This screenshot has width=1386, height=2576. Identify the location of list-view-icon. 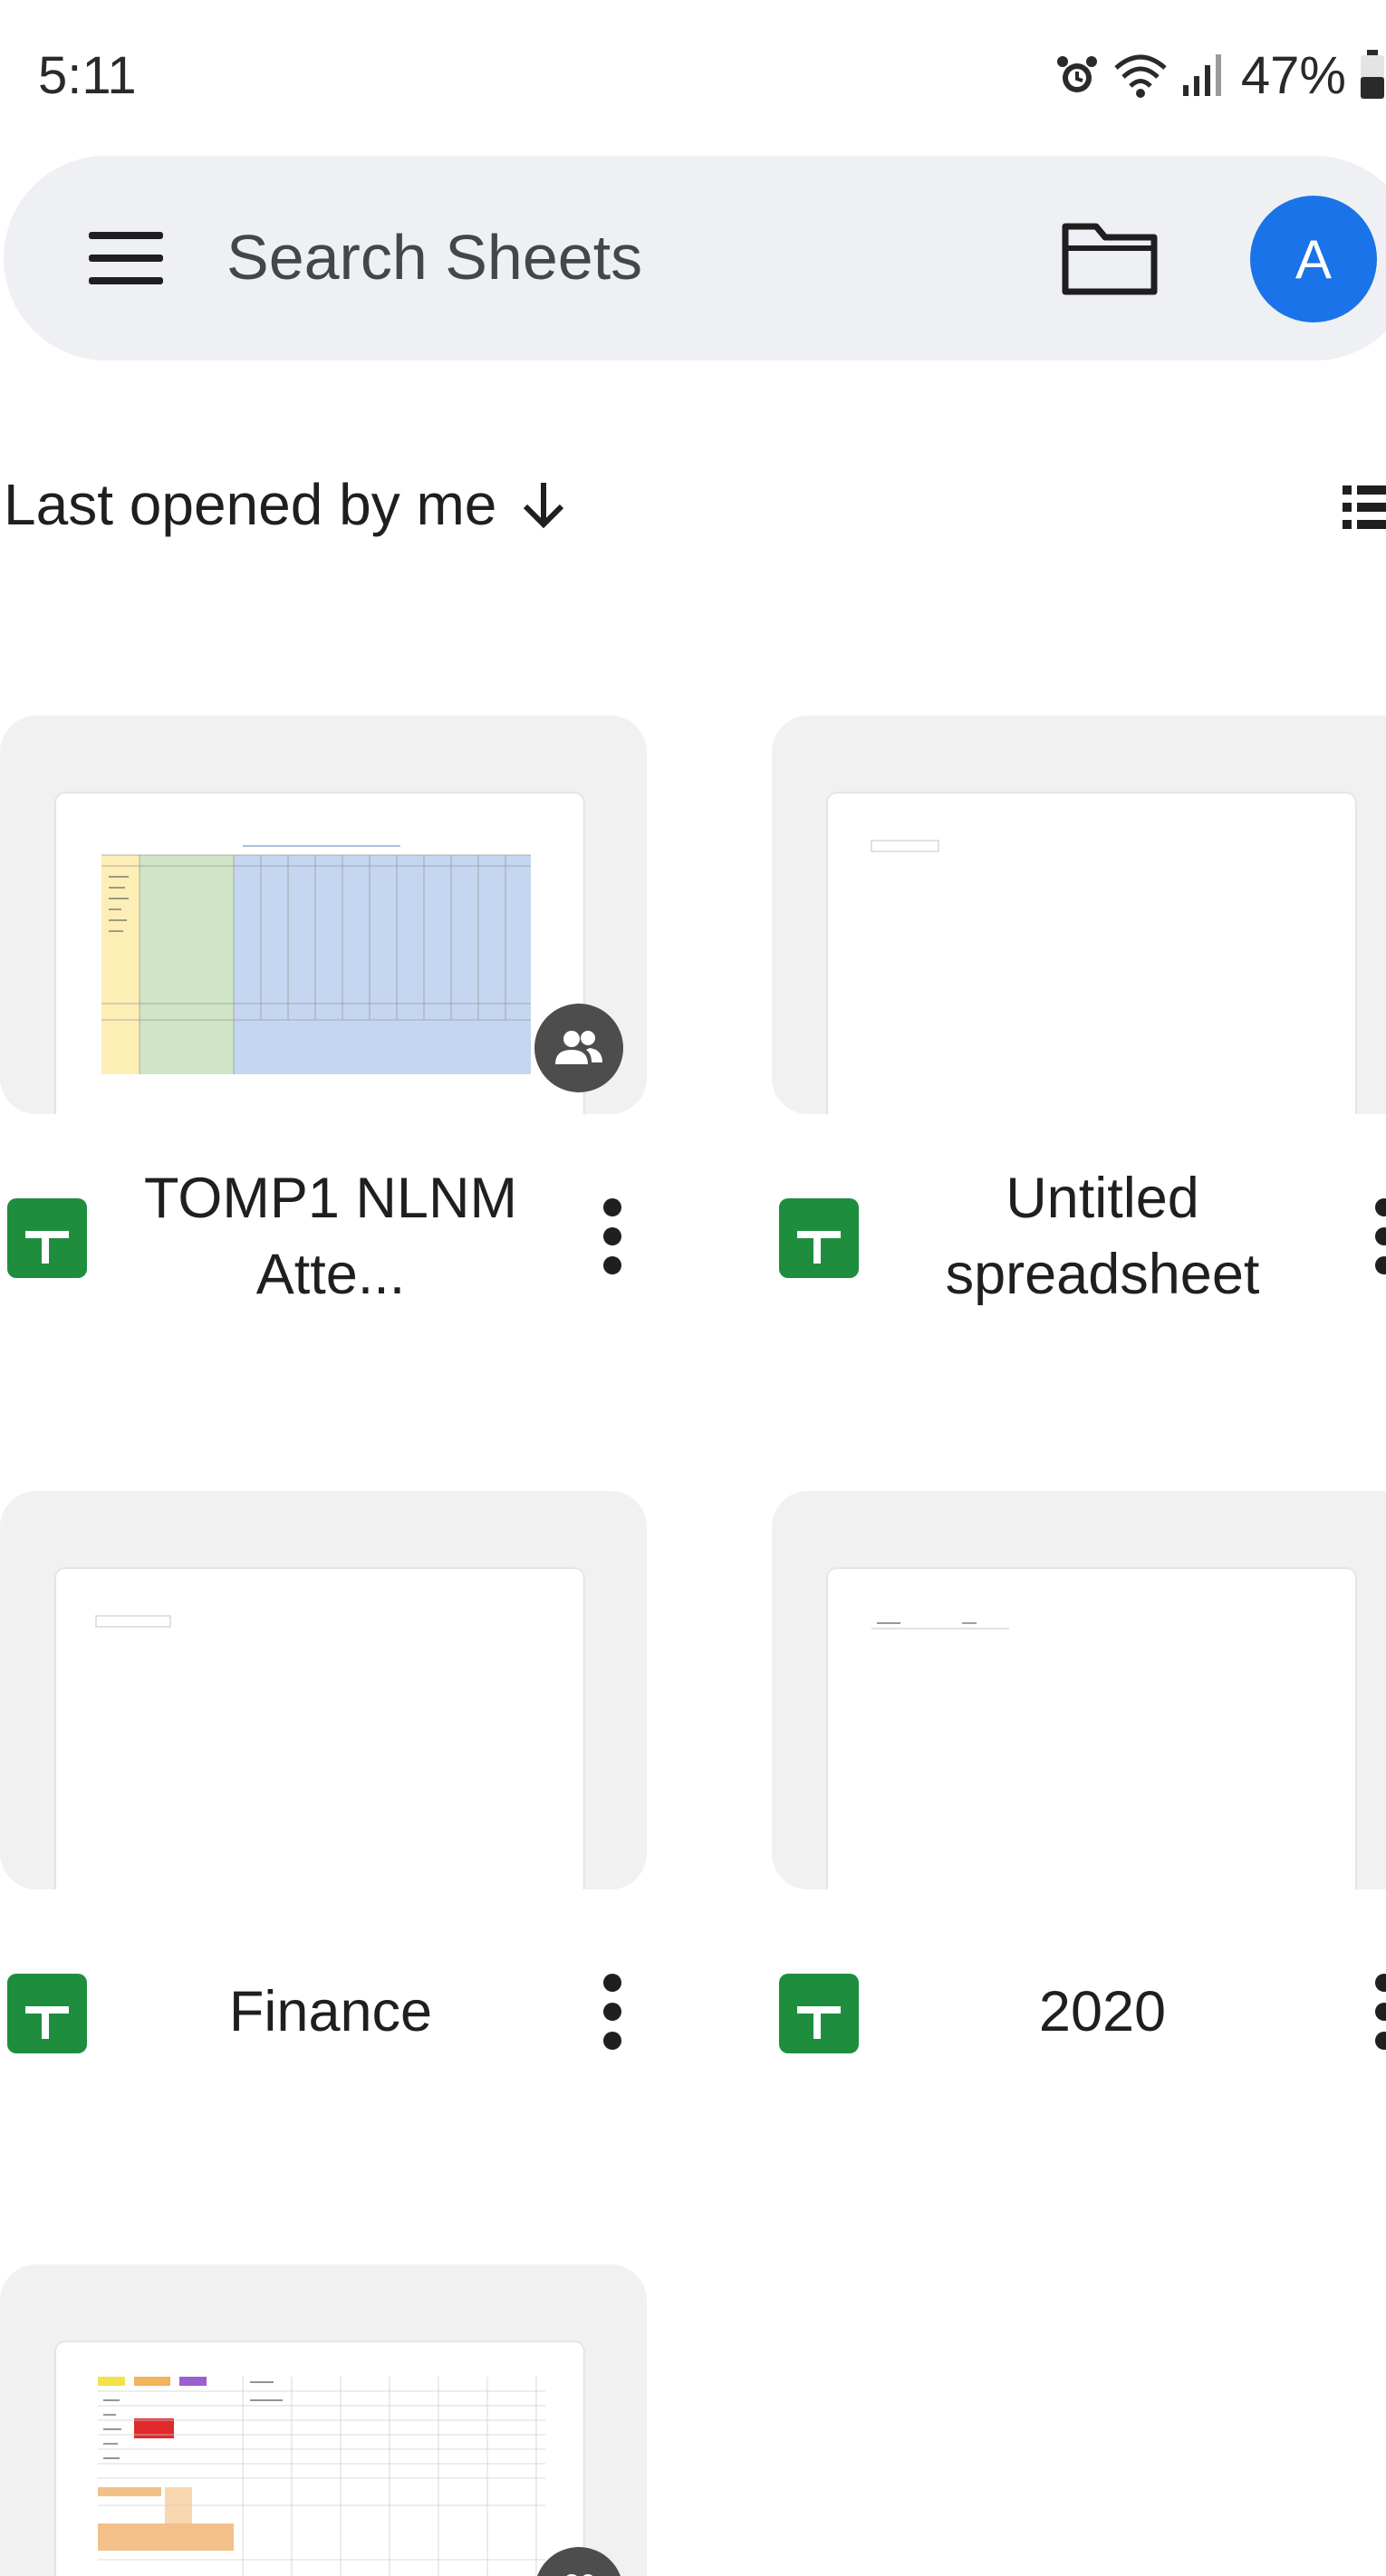
(1364, 507).